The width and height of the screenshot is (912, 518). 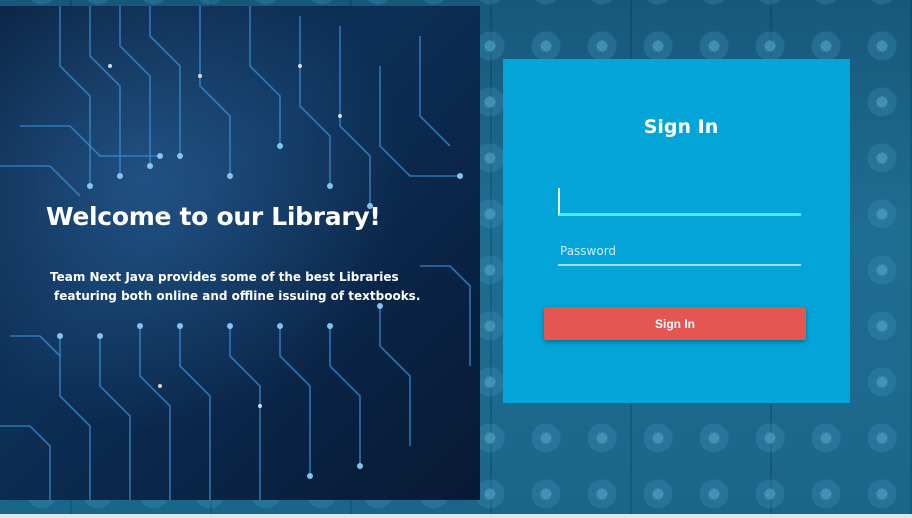 I want to click on signin-heading: Sign In, so click(x=681, y=127).